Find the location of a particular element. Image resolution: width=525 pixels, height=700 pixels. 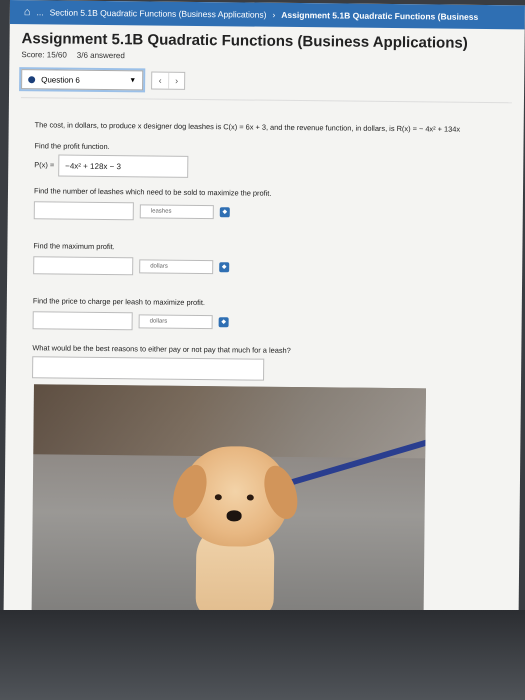

profit-answer-field: −4x² + 128x − 3 is located at coordinates (123, 166).